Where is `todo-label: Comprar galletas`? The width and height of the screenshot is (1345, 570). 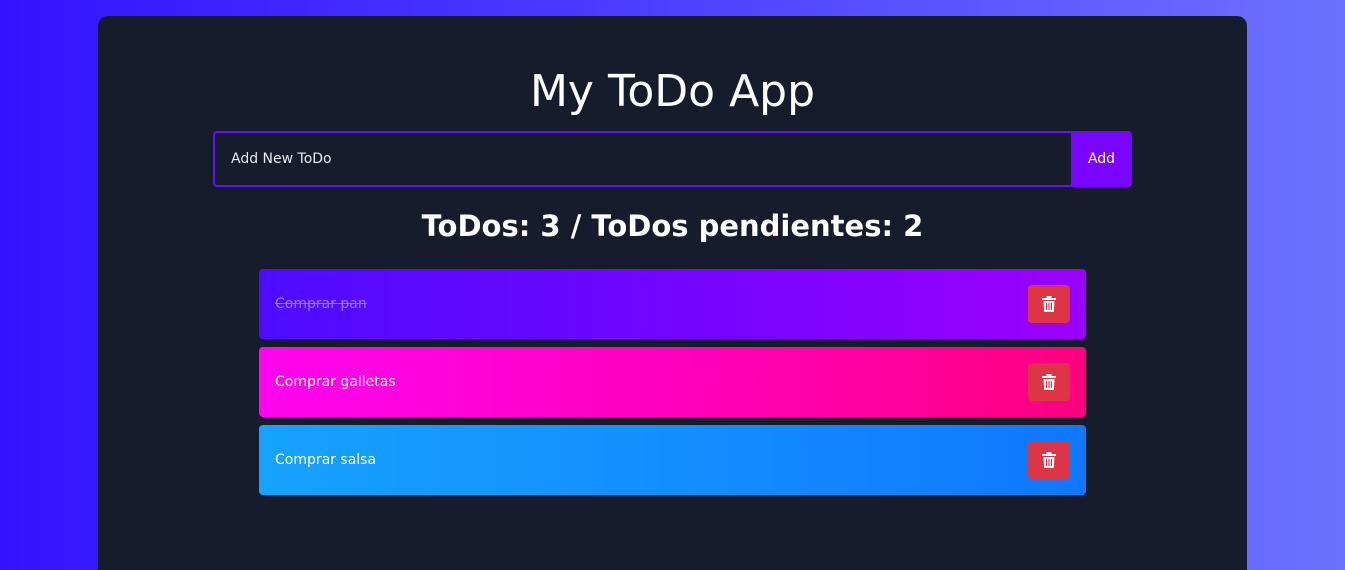
todo-label: Comprar galletas is located at coordinates (335, 382).